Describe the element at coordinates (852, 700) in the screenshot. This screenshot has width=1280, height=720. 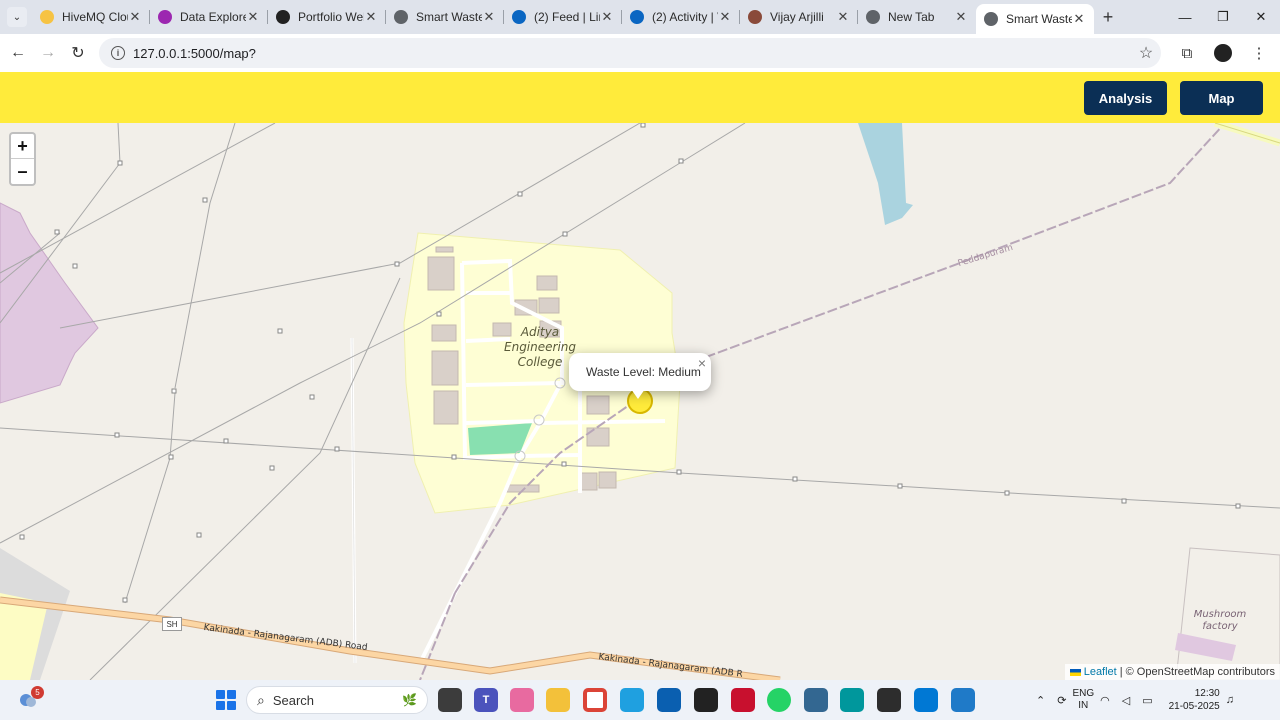
I see `arduino-icon` at that location.